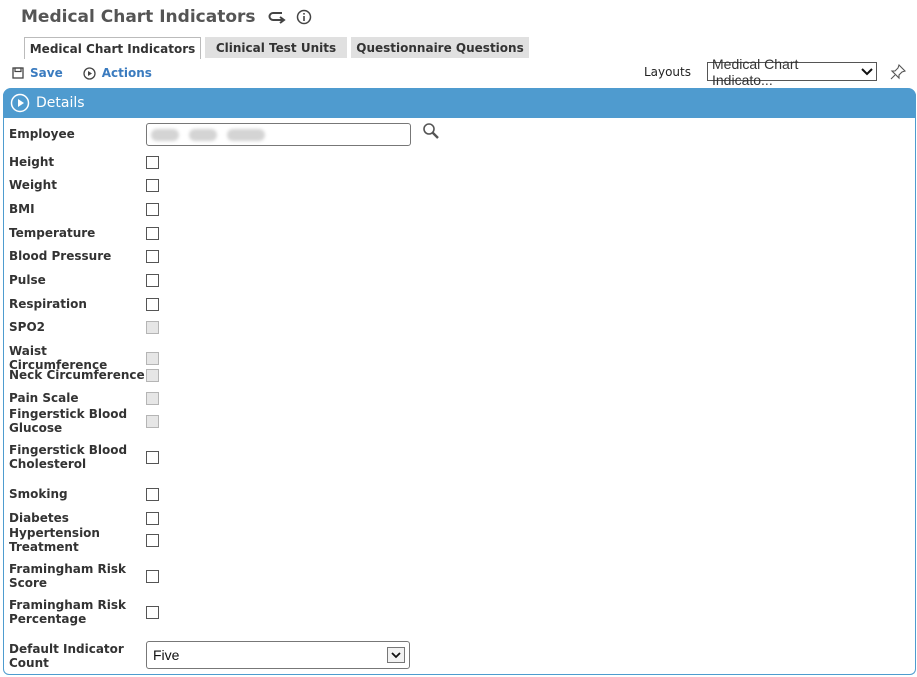 The width and height of the screenshot is (917, 677). What do you see at coordinates (431, 133) in the screenshot?
I see `search-icon` at bounding box center [431, 133].